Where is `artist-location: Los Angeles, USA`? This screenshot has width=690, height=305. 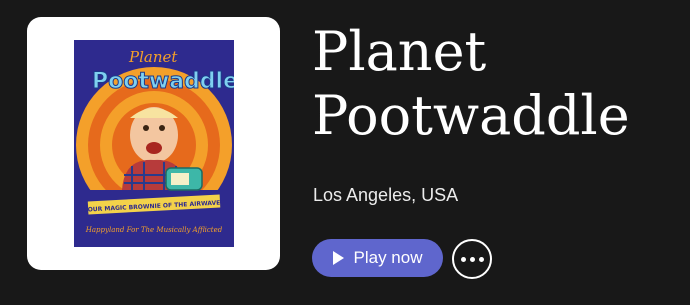
artist-location: Los Angeles, USA is located at coordinates (386, 195).